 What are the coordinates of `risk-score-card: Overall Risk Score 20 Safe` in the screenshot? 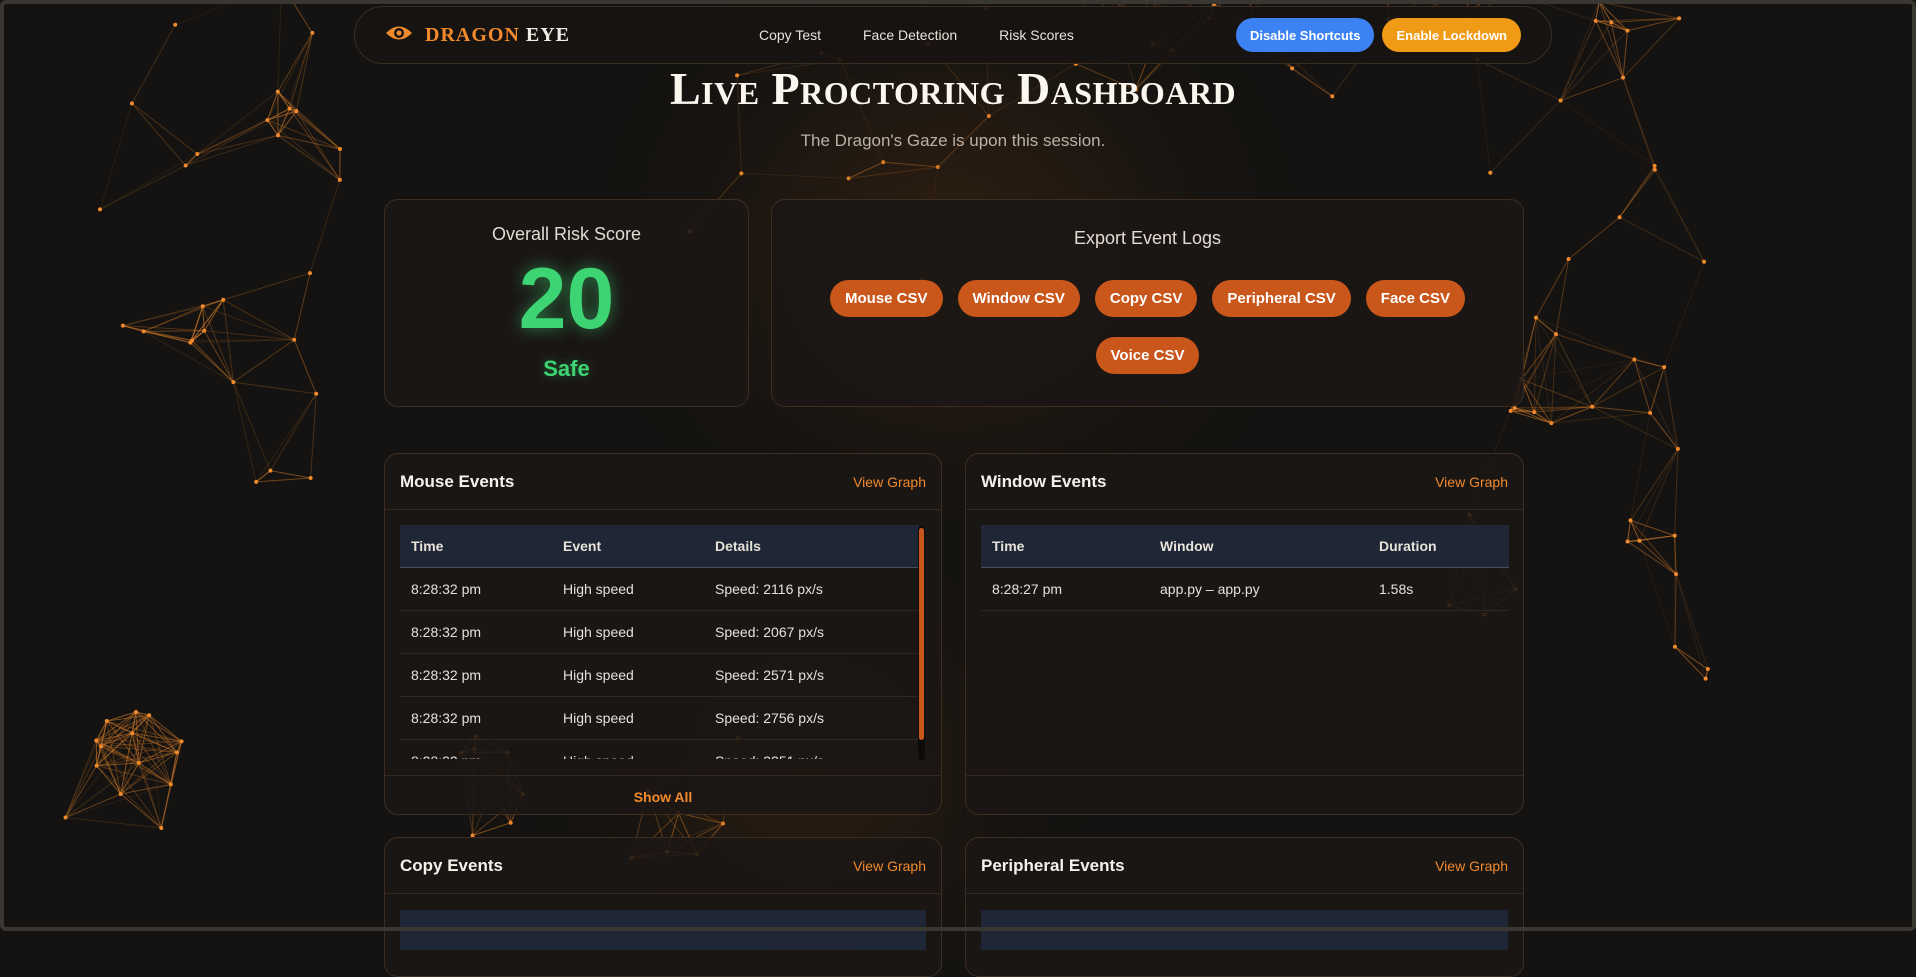 It's located at (566, 303).